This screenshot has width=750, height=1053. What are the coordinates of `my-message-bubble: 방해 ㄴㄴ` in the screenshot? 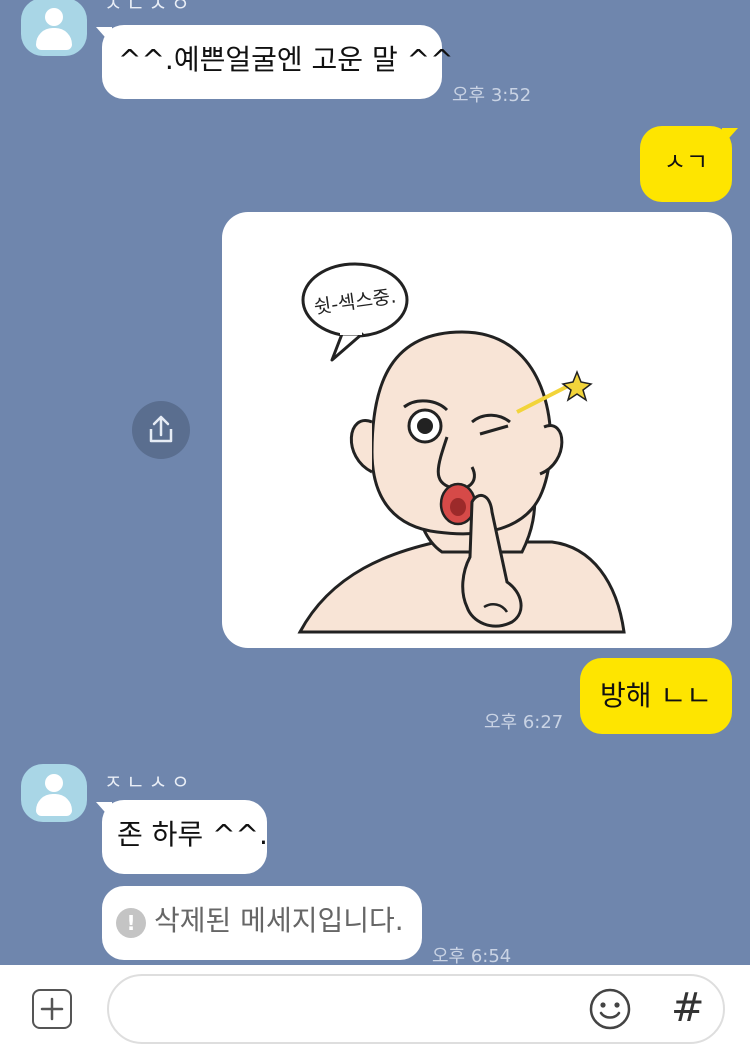 It's located at (656, 696).